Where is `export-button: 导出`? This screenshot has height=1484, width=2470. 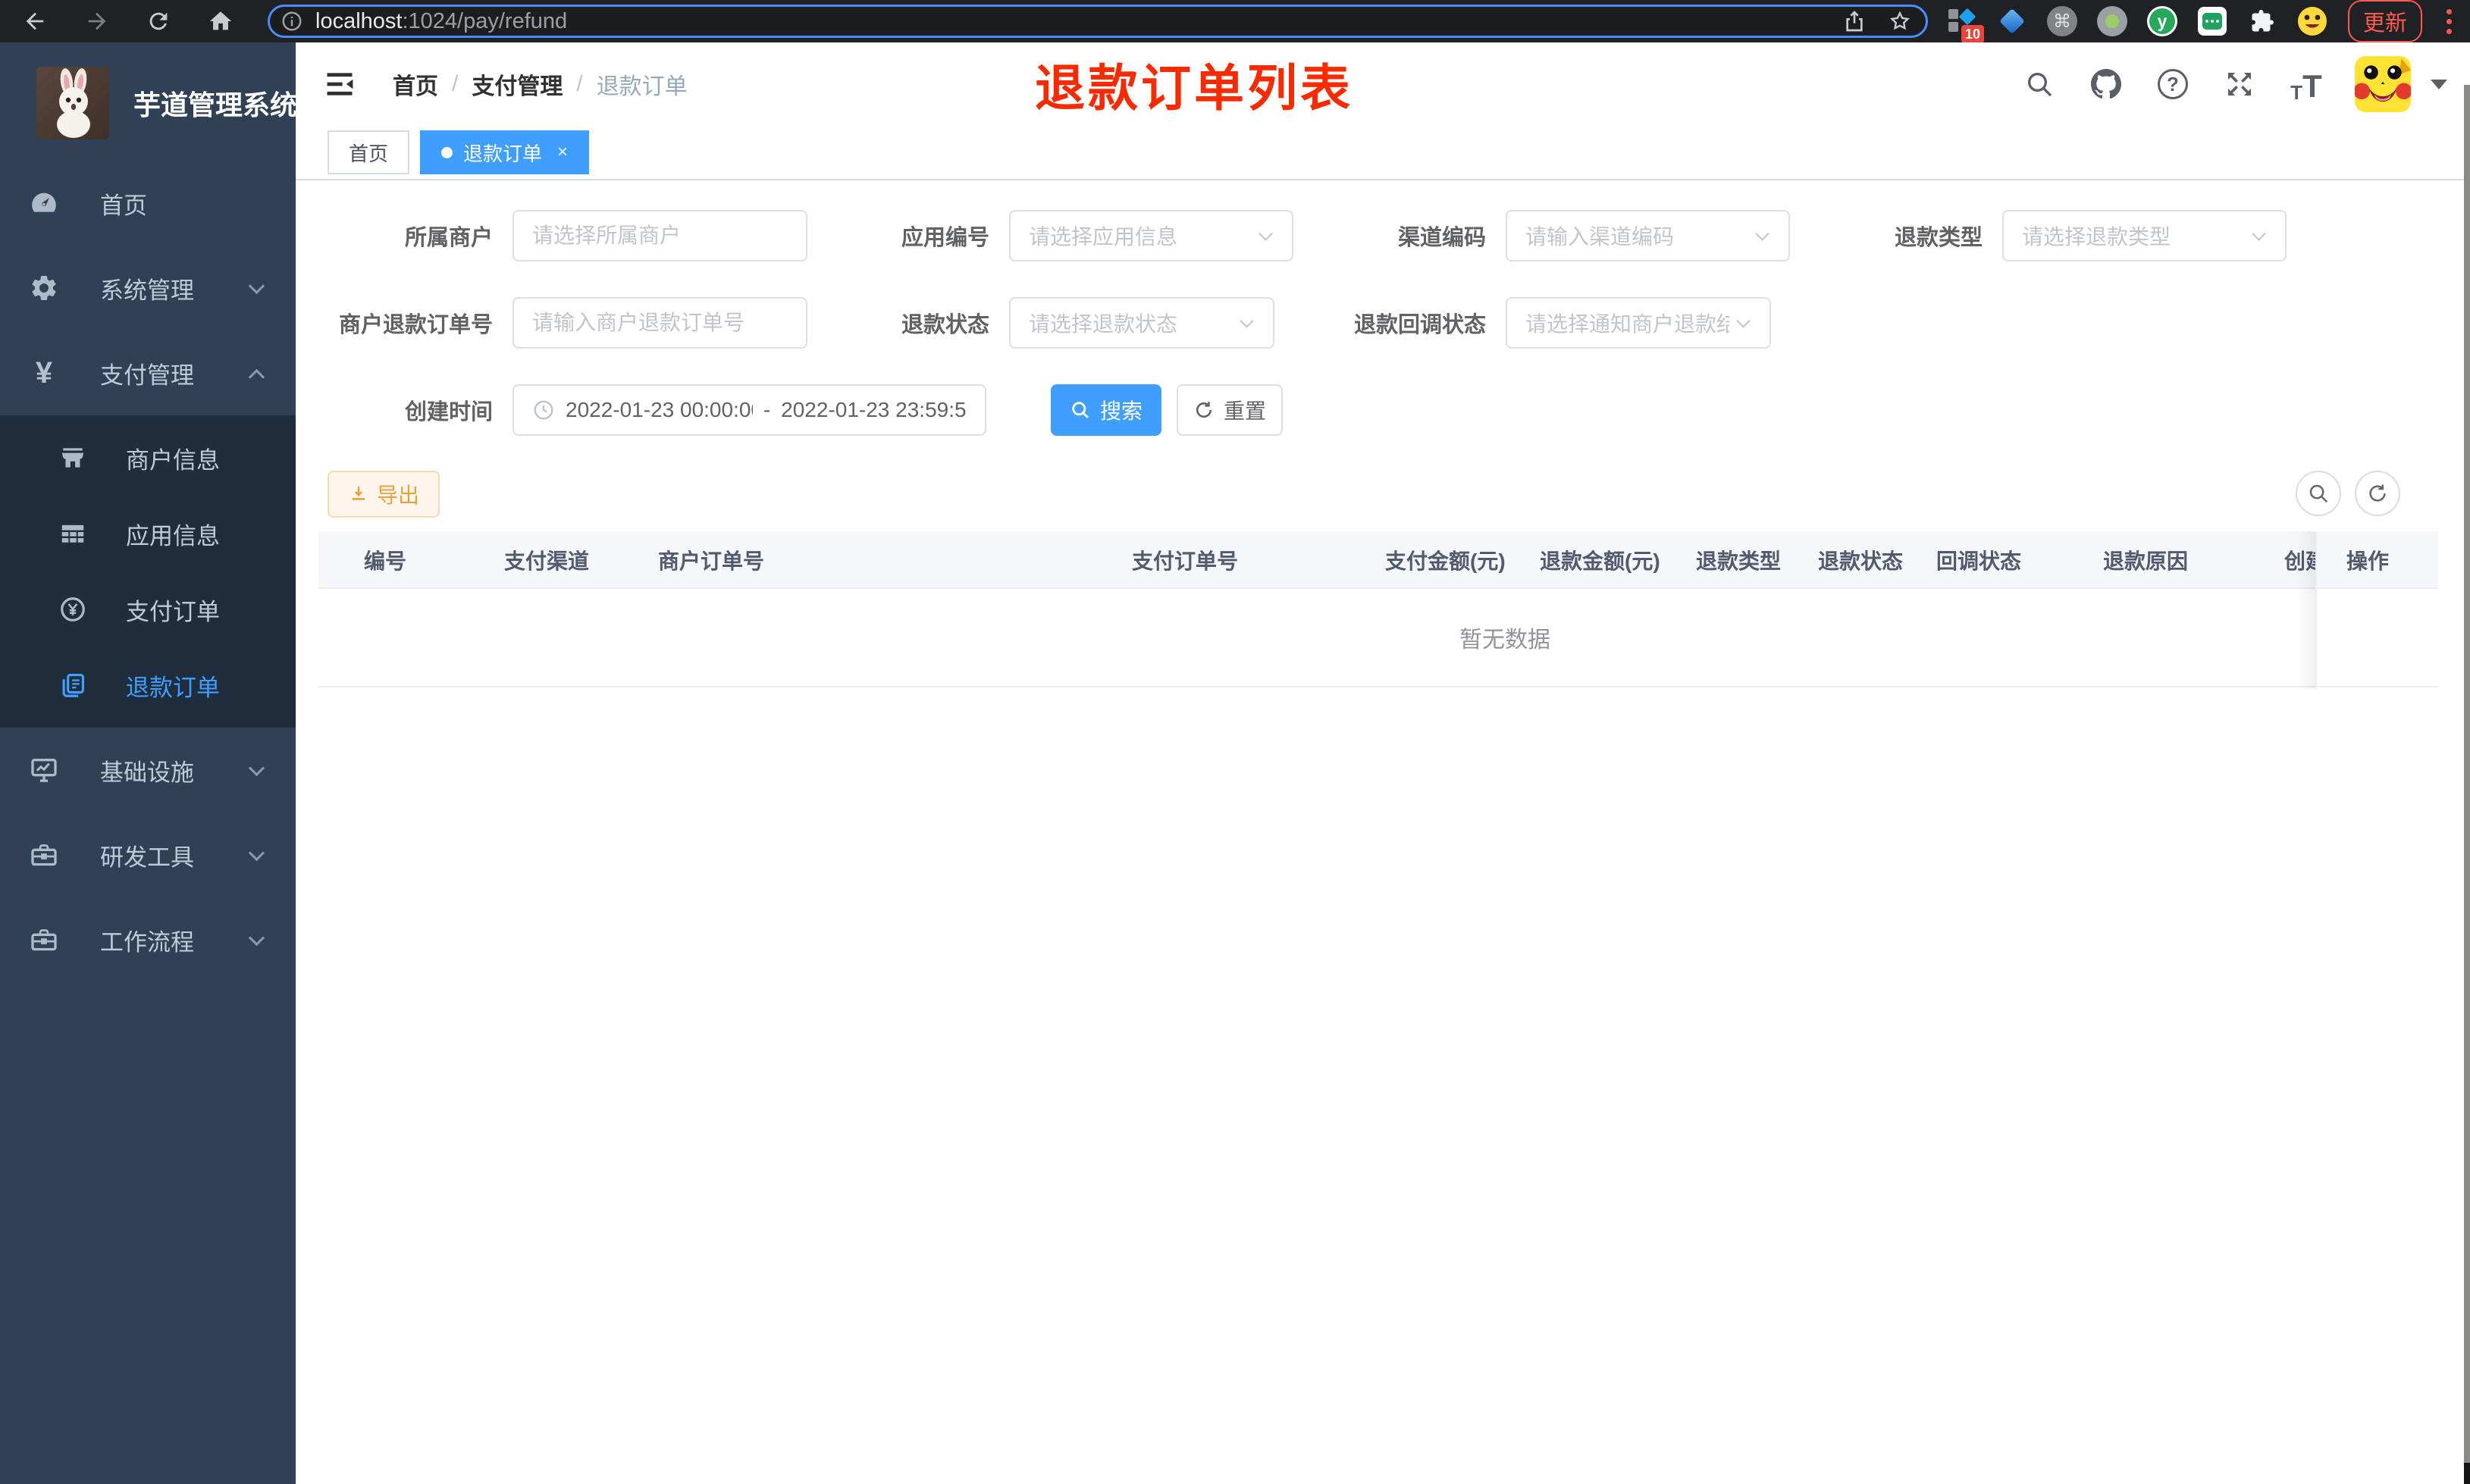 export-button: 导出 is located at coordinates (384, 495).